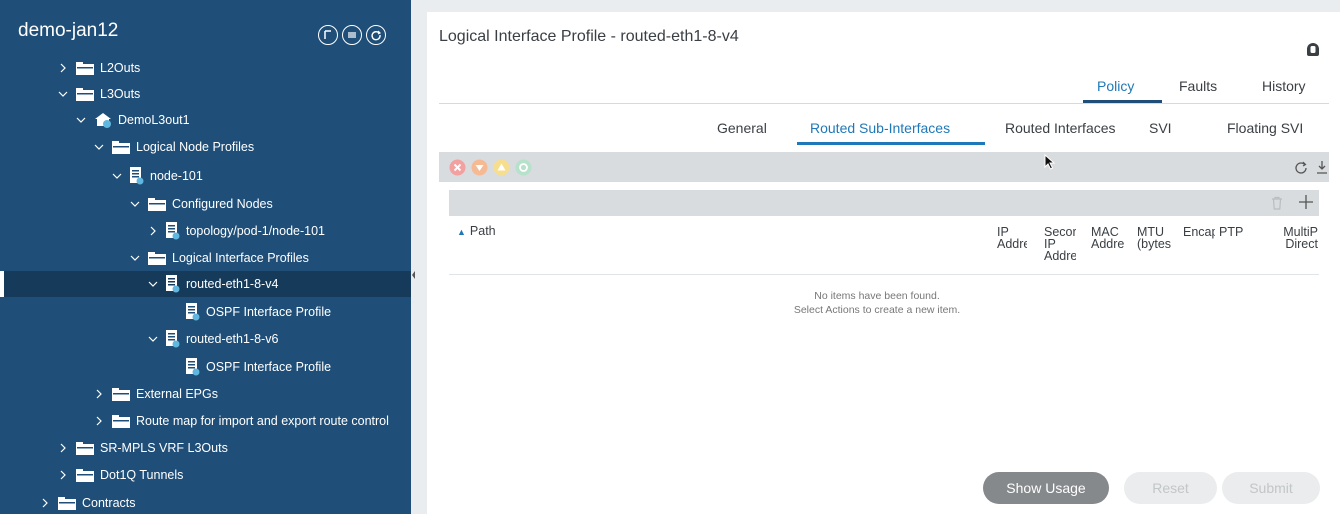 The height and width of the screenshot is (514, 1340). What do you see at coordinates (1115, 86) in the screenshot?
I see `tab-policy: Policy` at bounding box center [1115, 86].